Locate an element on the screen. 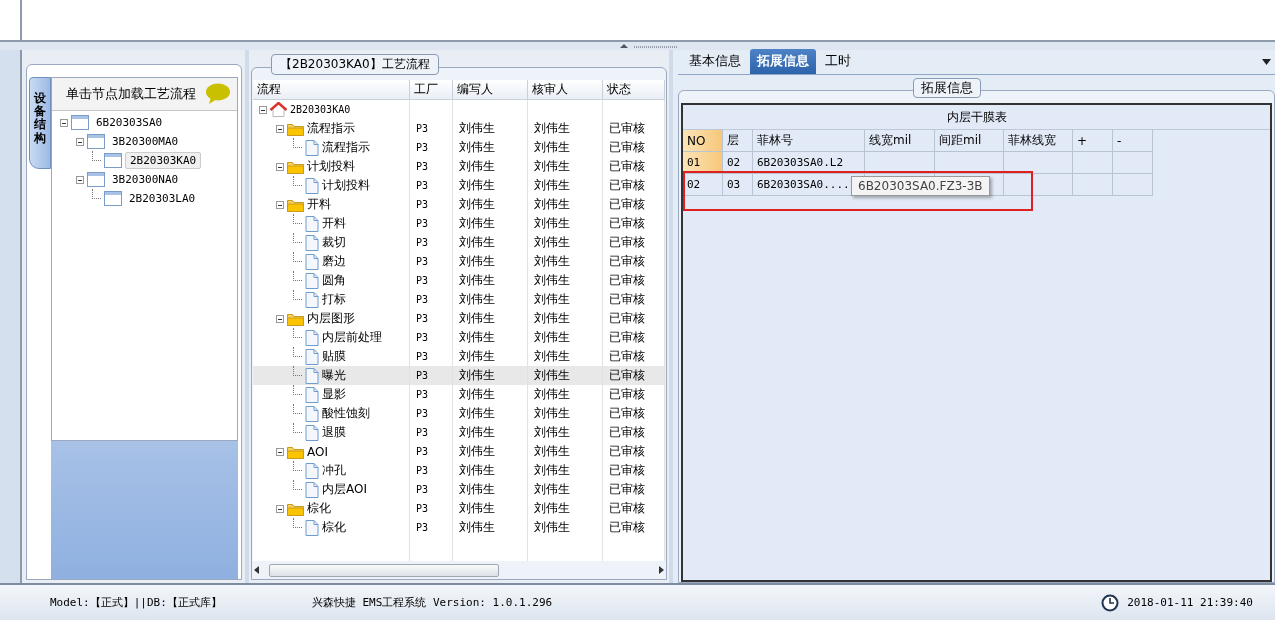 The image size is (1275, 620). row-number-cell: 01 is located at coordinates (703, 163).